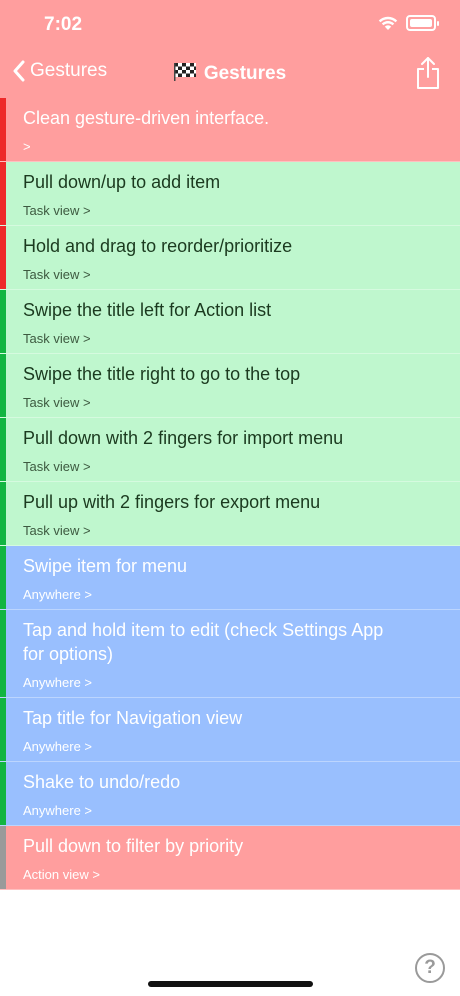 The image size is (460, 996). What do you see at coordinates (162, 374) in the screenshot?
I see `item-title: Swipe the title right to go to the top` at bounding box center [162, 374].